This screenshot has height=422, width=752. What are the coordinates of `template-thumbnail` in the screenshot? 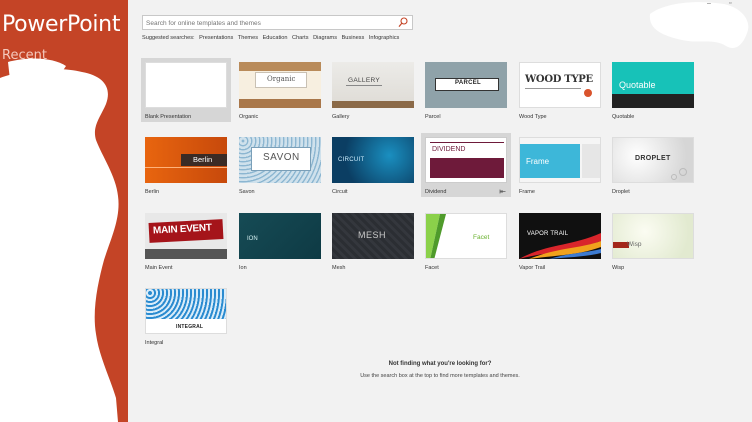 It's located at (186, 85).